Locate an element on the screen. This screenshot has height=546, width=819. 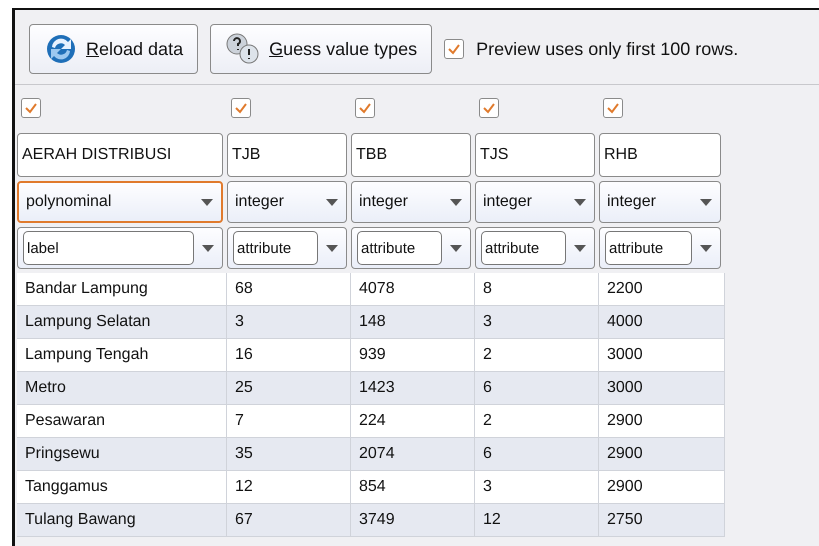
table-cell: 2200 is located at coordinates (662, 289).